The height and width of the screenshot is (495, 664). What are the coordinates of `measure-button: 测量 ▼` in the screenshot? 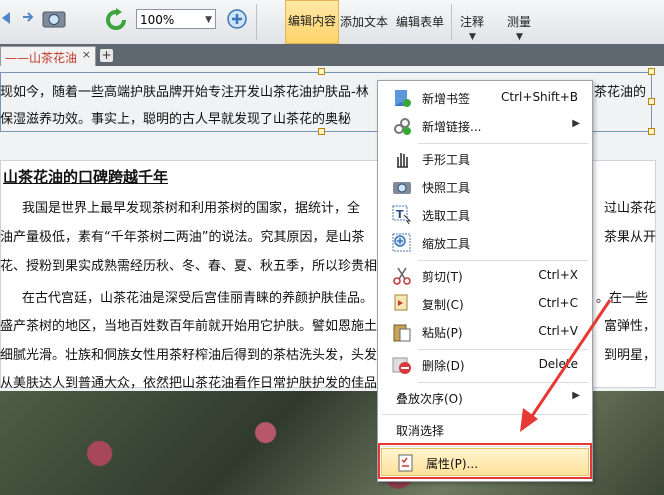 It's located at (519, 22).